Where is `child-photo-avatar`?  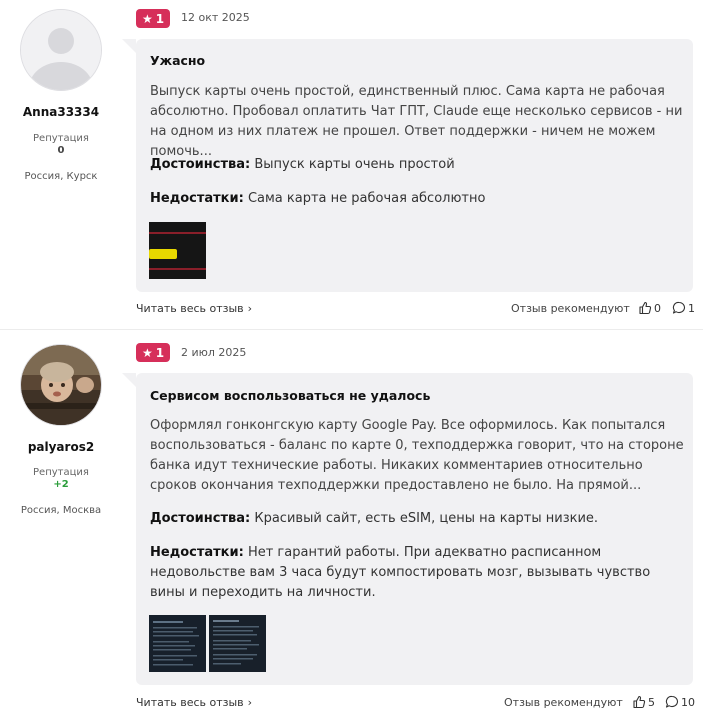
child-photo-avatar is located at coordinates (61, 385).